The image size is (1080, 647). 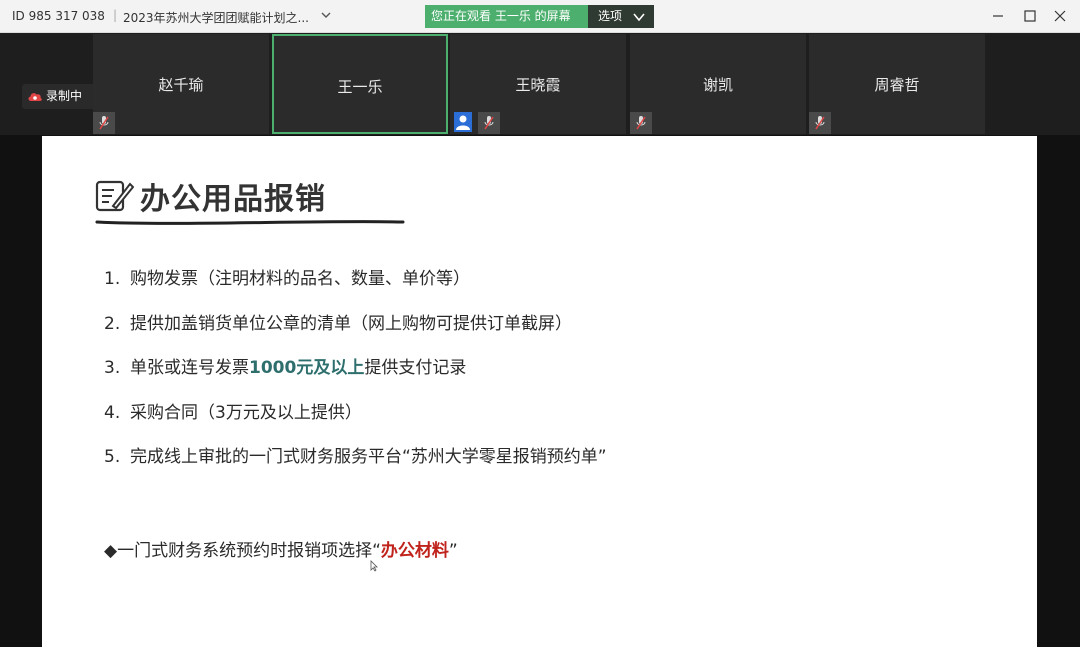 What do you see at coordinates (610, 16) in the screenshot?
I see `options-label: 选项` at bounding box center [610, 16].